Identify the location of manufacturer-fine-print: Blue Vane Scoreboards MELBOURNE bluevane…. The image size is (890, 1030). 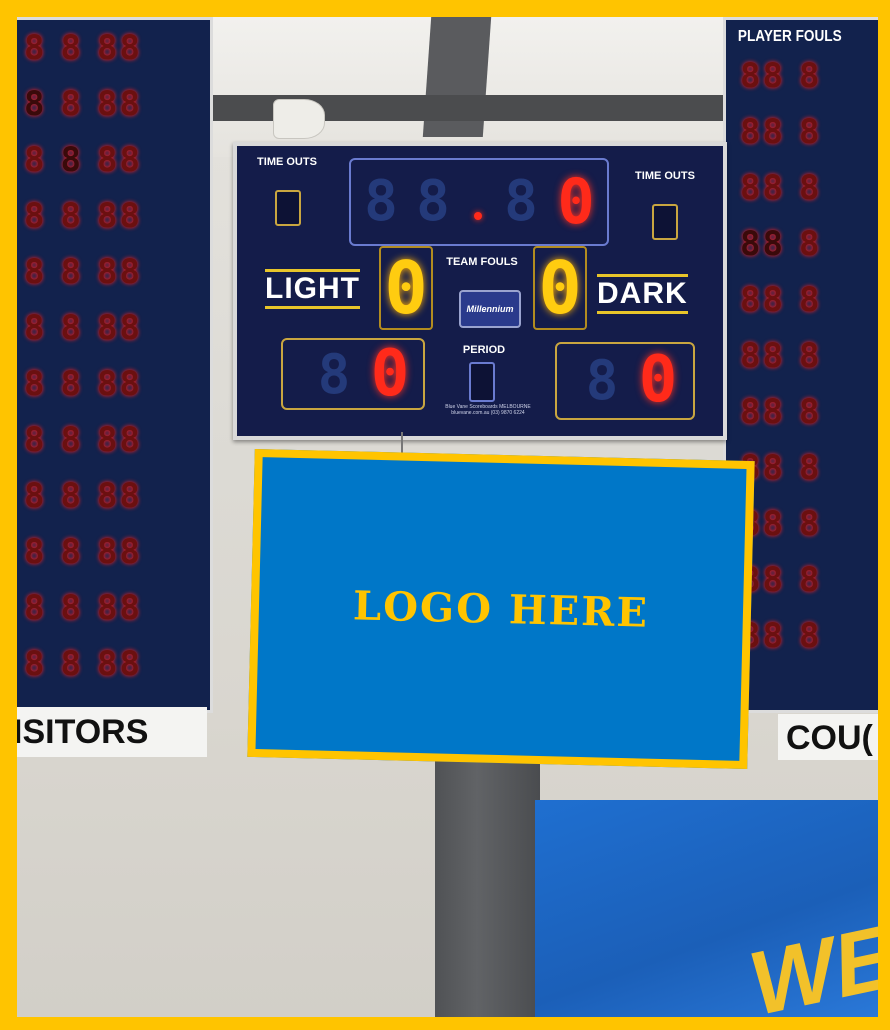
(488, 410).